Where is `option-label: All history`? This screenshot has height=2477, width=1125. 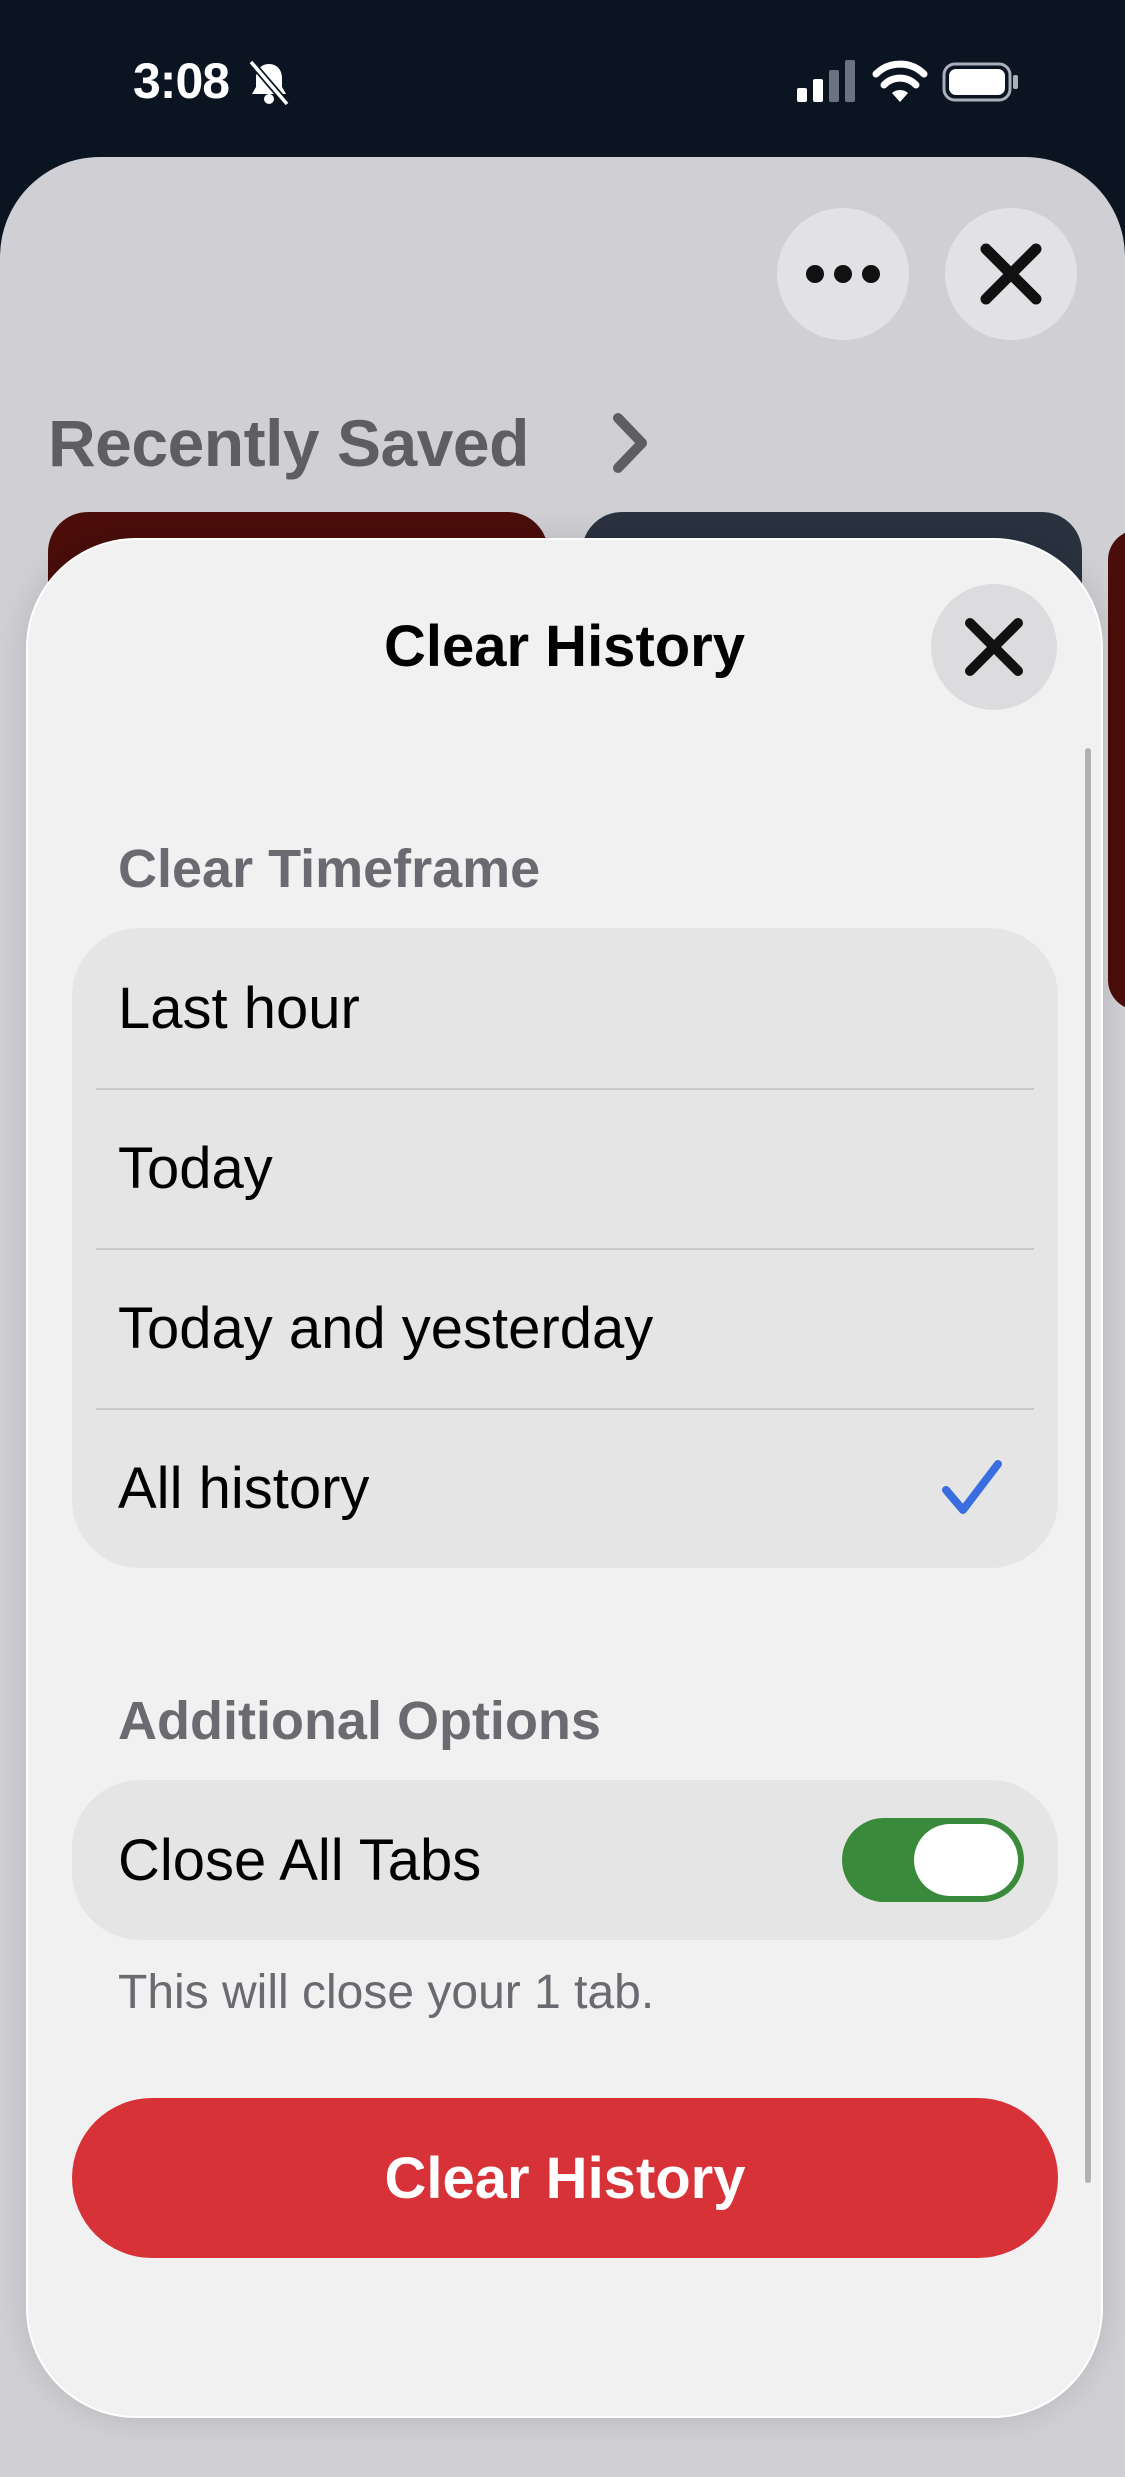 option-label: All history is located at coordinates (244, 1488).